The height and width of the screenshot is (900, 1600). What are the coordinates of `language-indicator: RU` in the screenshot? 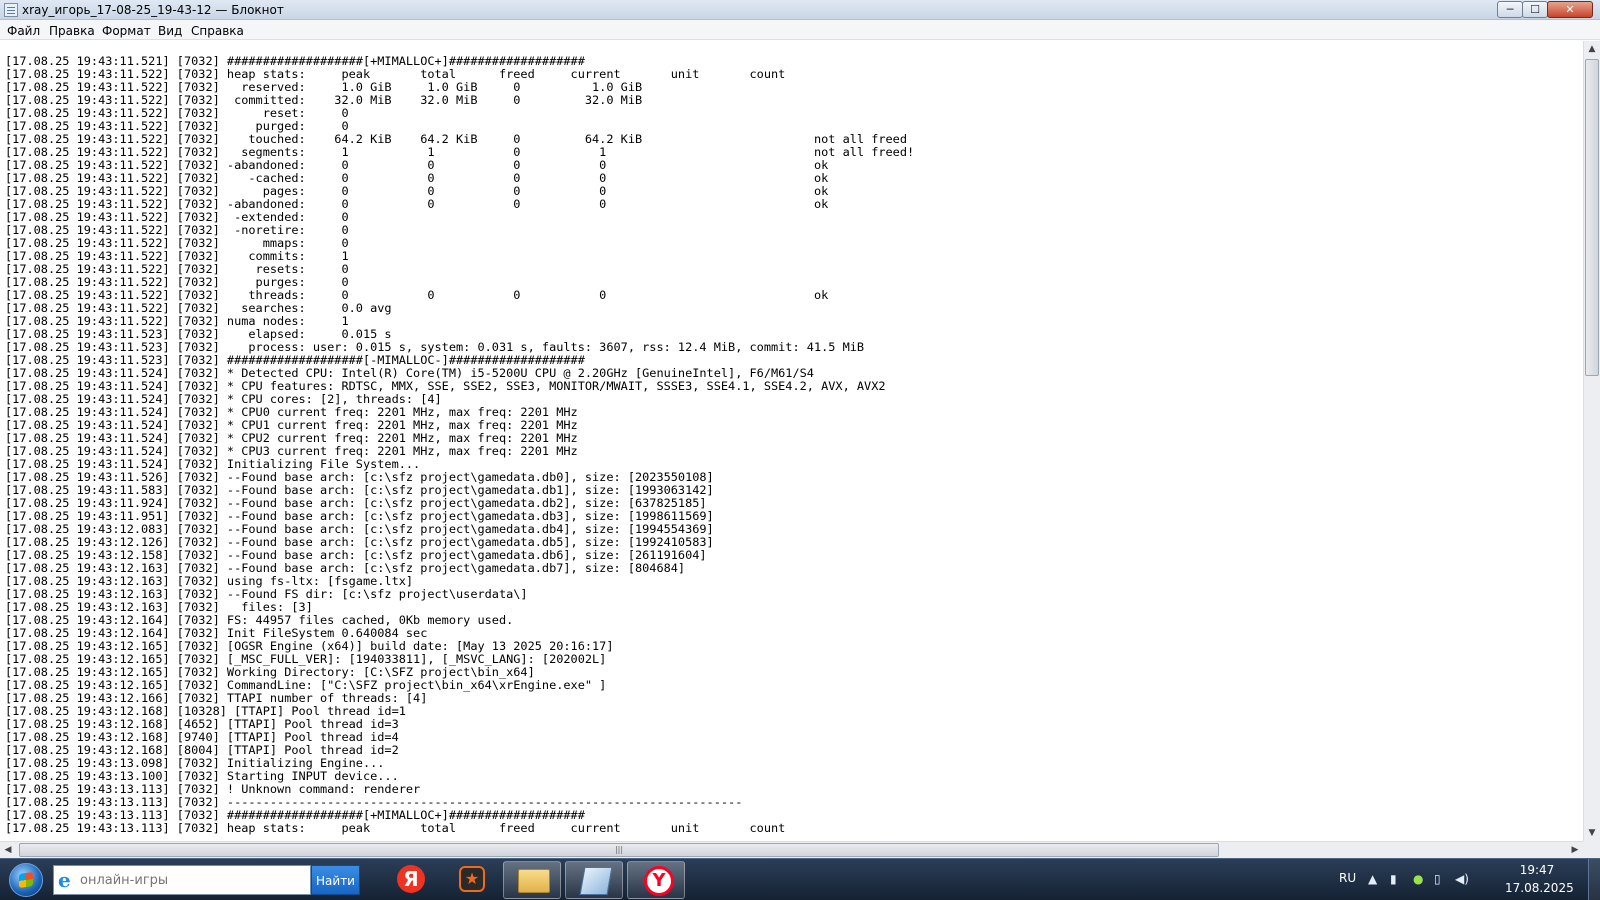 It's located at (1347, 878).